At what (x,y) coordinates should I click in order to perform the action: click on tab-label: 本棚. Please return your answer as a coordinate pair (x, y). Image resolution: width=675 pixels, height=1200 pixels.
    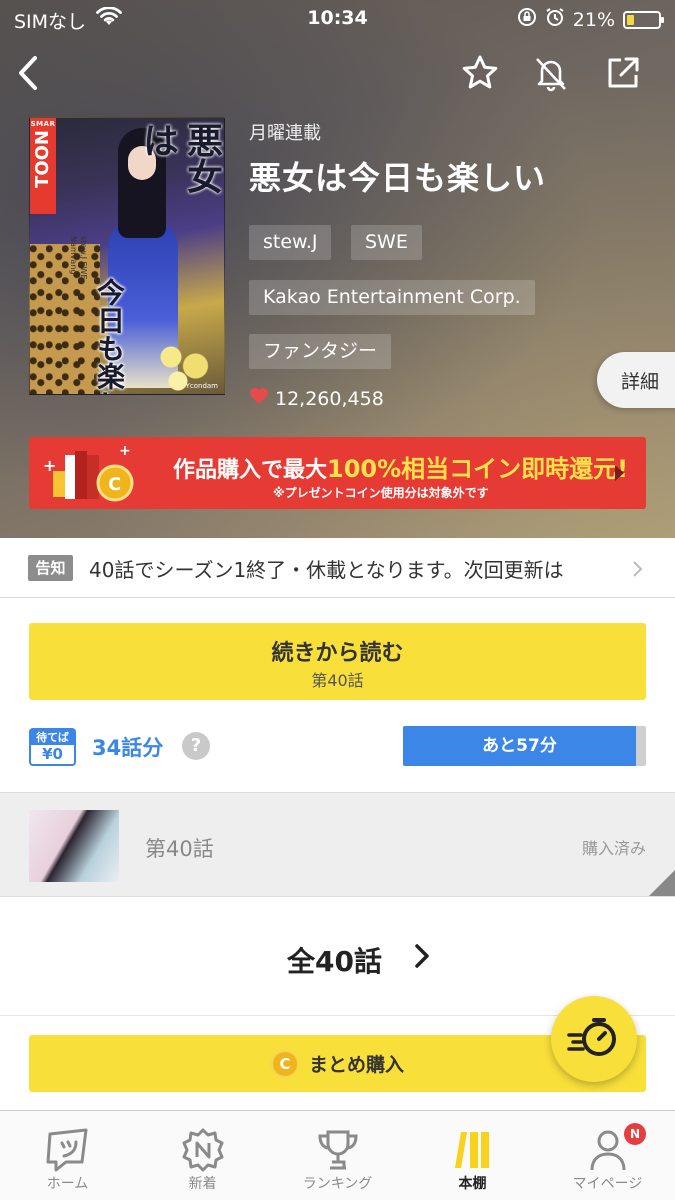
    Looking at the image, I should click on (472, 1184).